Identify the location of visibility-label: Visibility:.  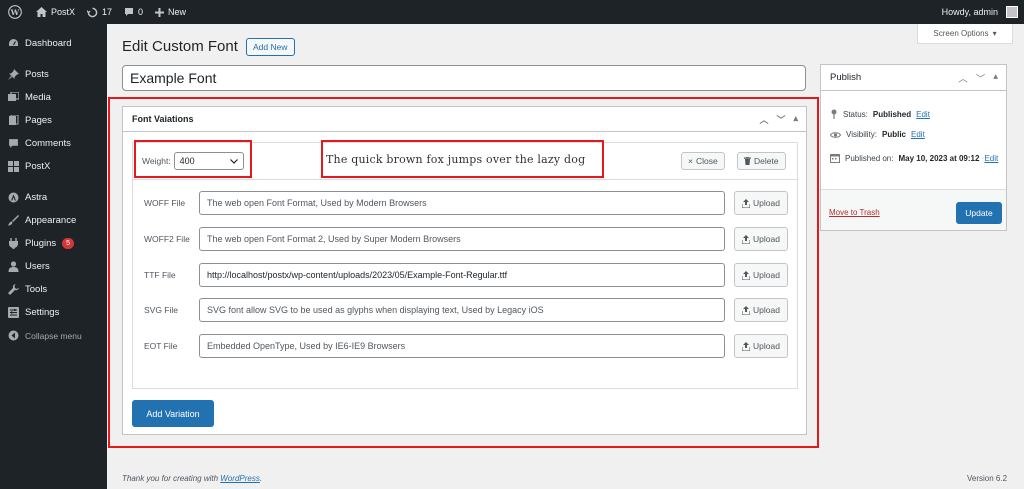
(861, 134).